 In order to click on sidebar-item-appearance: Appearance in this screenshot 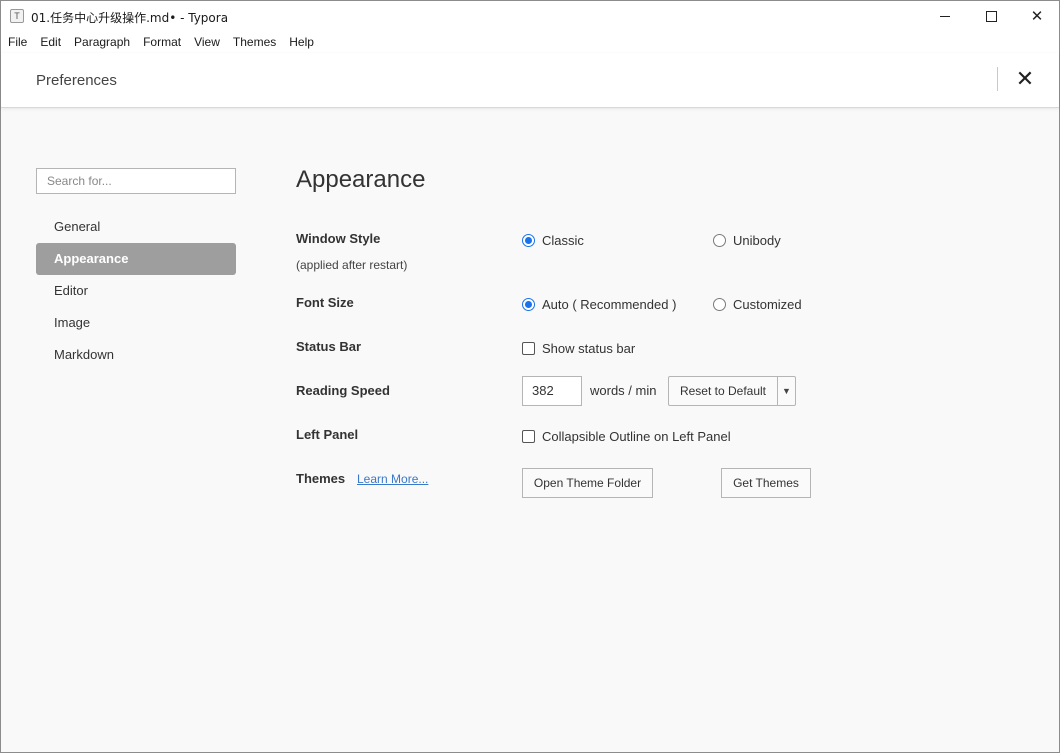, I will do `click(136, 259)`.